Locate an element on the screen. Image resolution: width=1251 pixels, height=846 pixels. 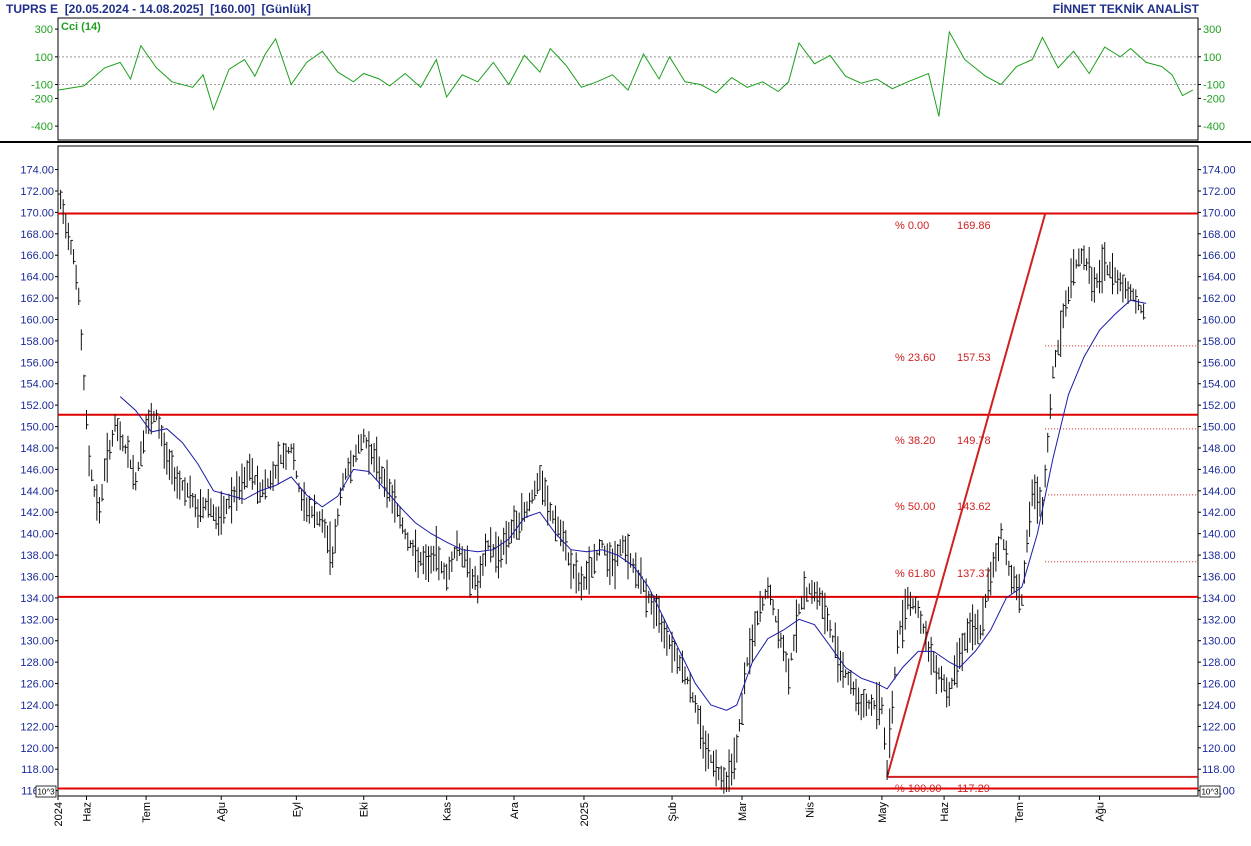
price-tick-right: 146.00 is located at coordinates (1219, 470).